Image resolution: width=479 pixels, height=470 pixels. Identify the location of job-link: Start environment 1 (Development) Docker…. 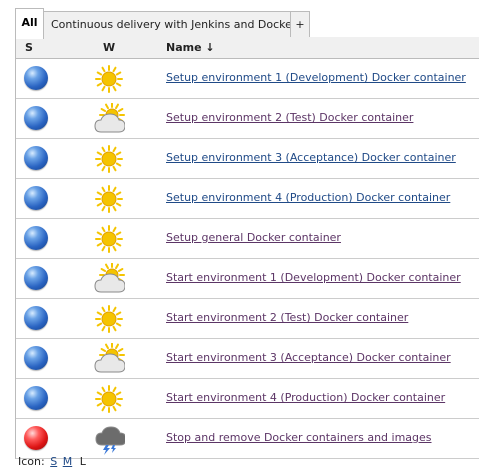
(313, 277).